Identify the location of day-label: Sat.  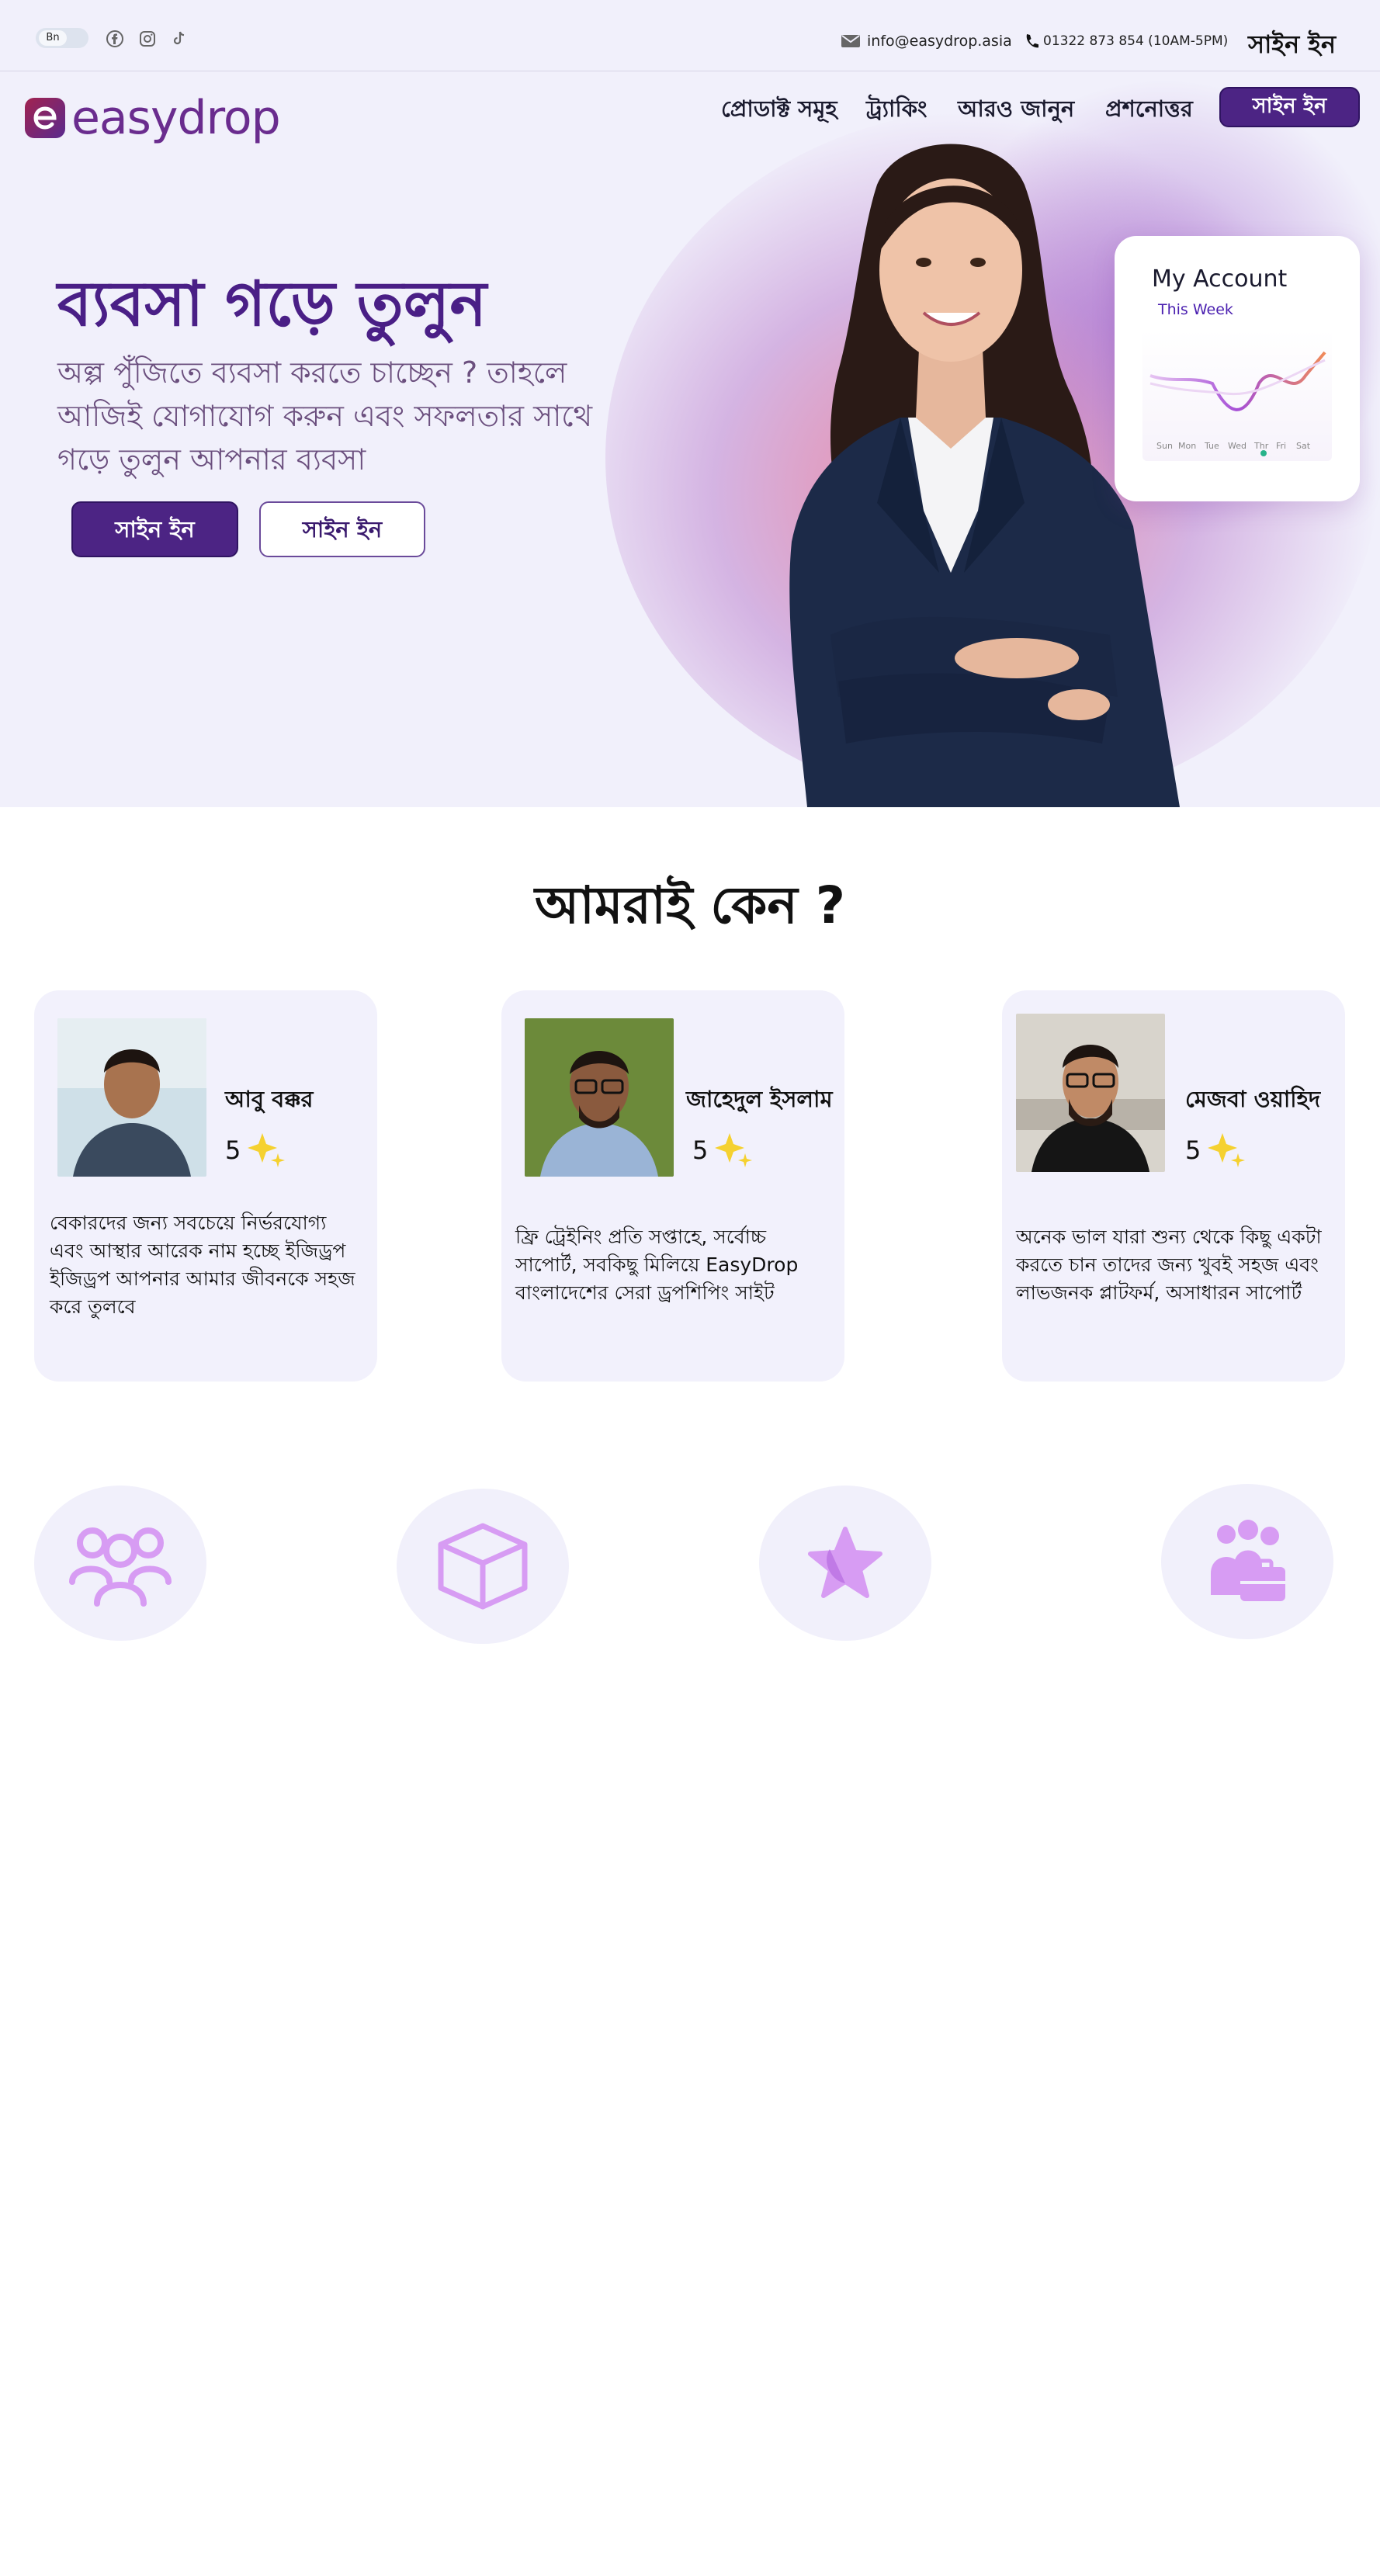
(1303, 446).